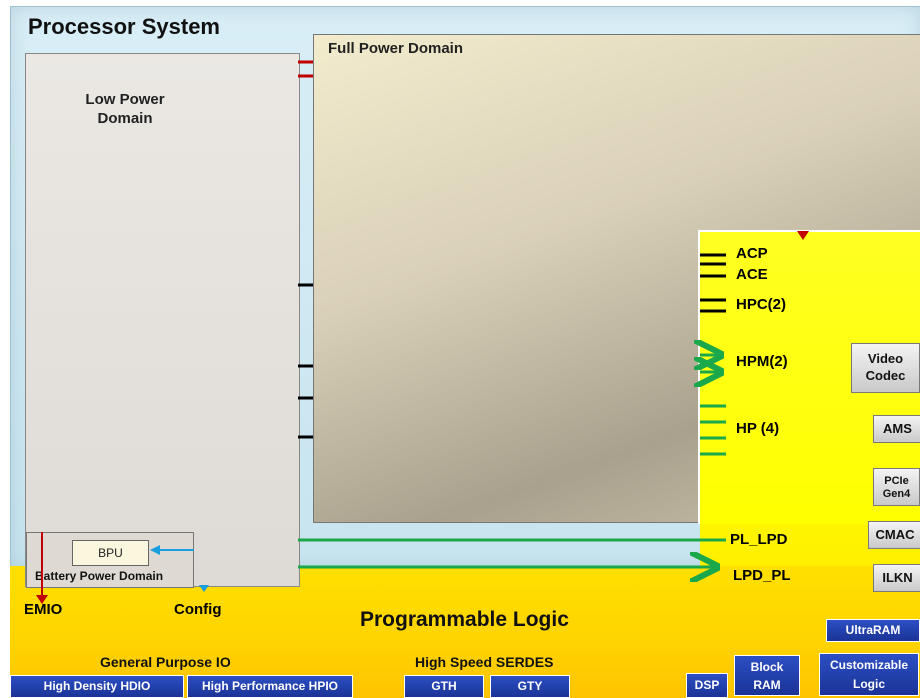  Describe the element at coordinates (464, 619) in the screenshot. I see `programmable-logic-title: Programmable Logic` at that location.